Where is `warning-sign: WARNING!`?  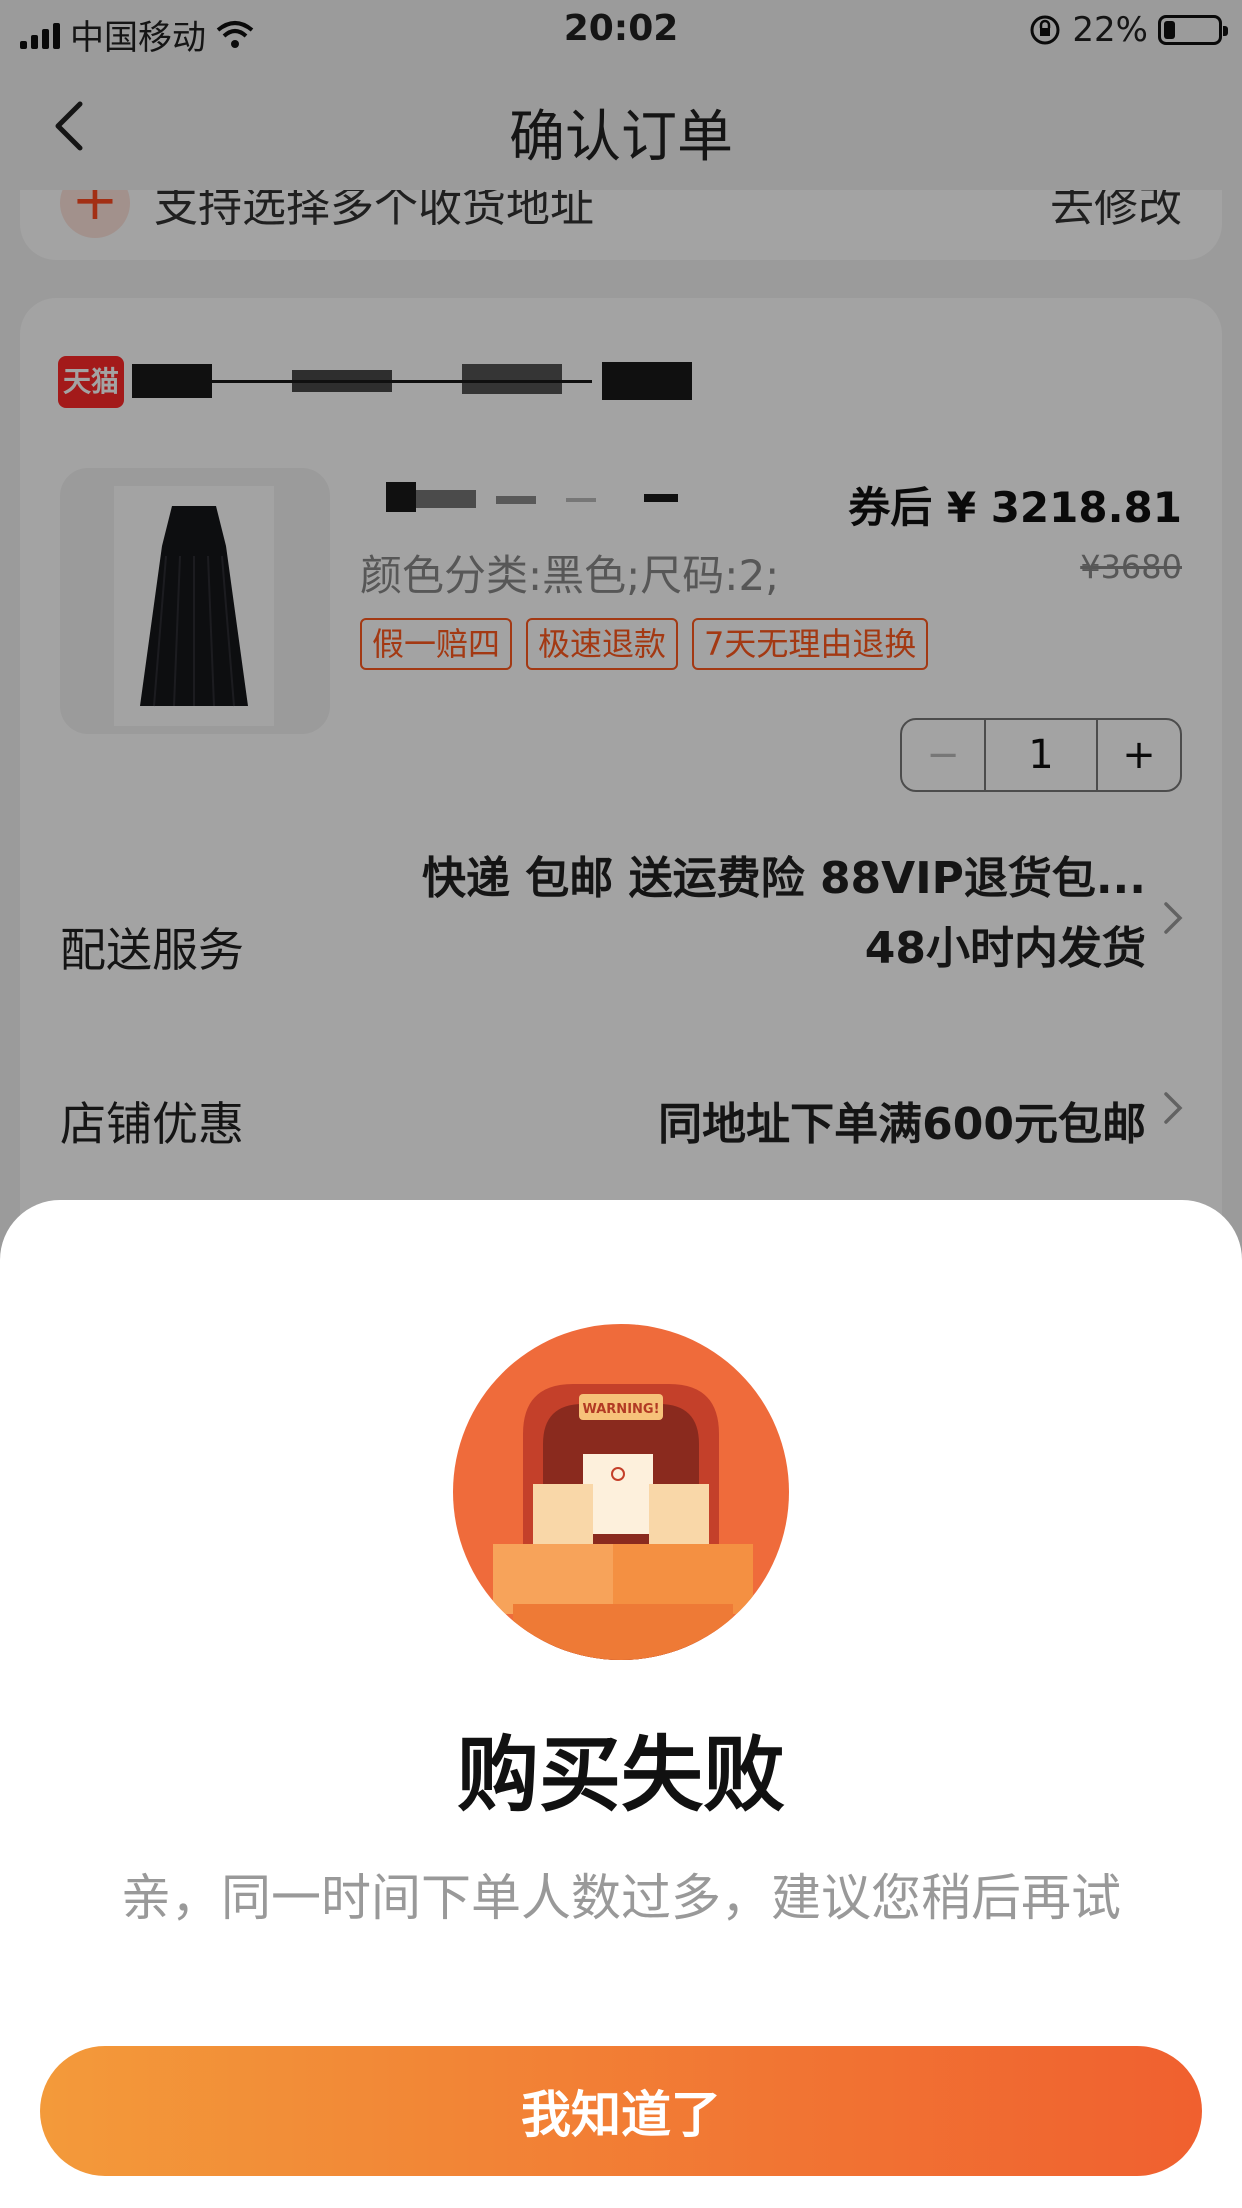
warning-sign: WARNING! is located at coordinates (620, 1409).